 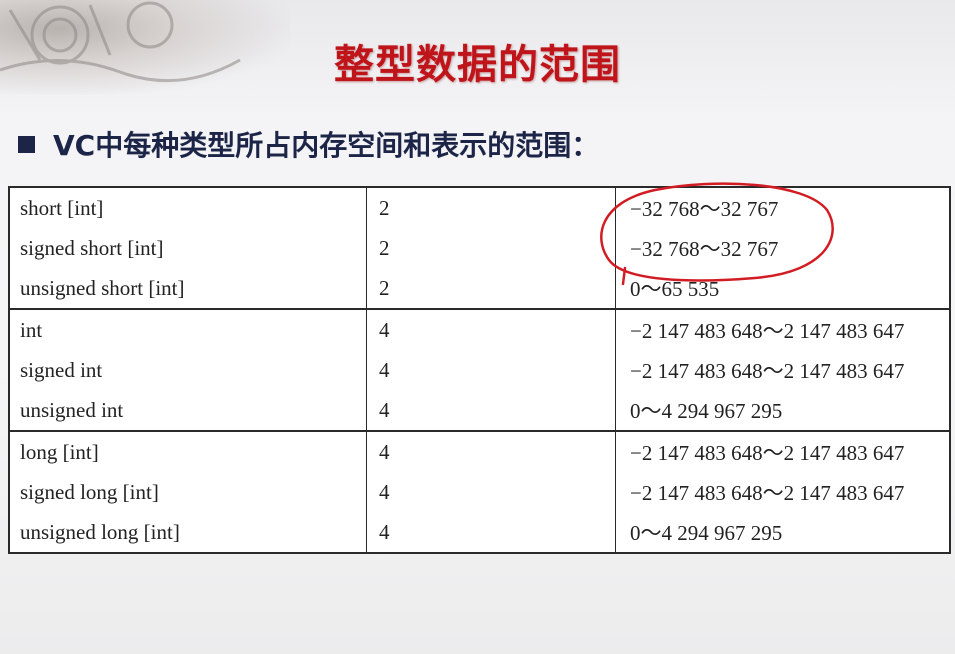 I want to click on type-cell: long [int], so click(x=187, y=451).